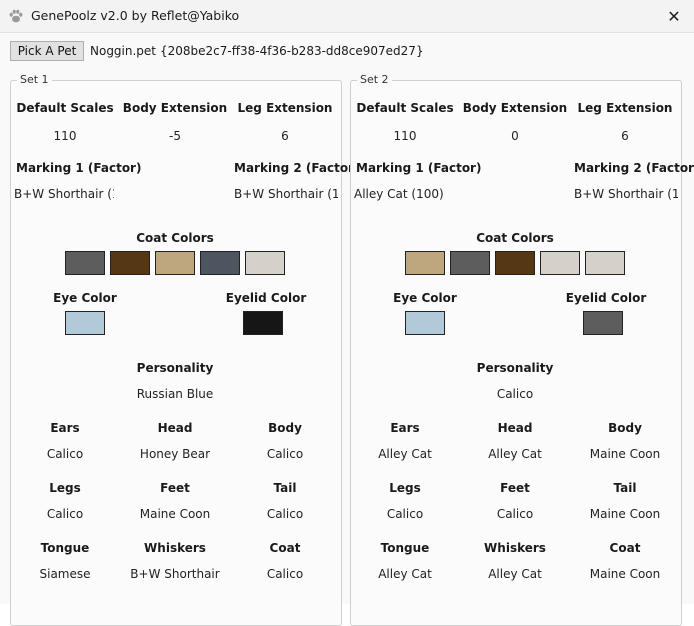  I want to click on body-value: Maine Coon, so click(625, 454).